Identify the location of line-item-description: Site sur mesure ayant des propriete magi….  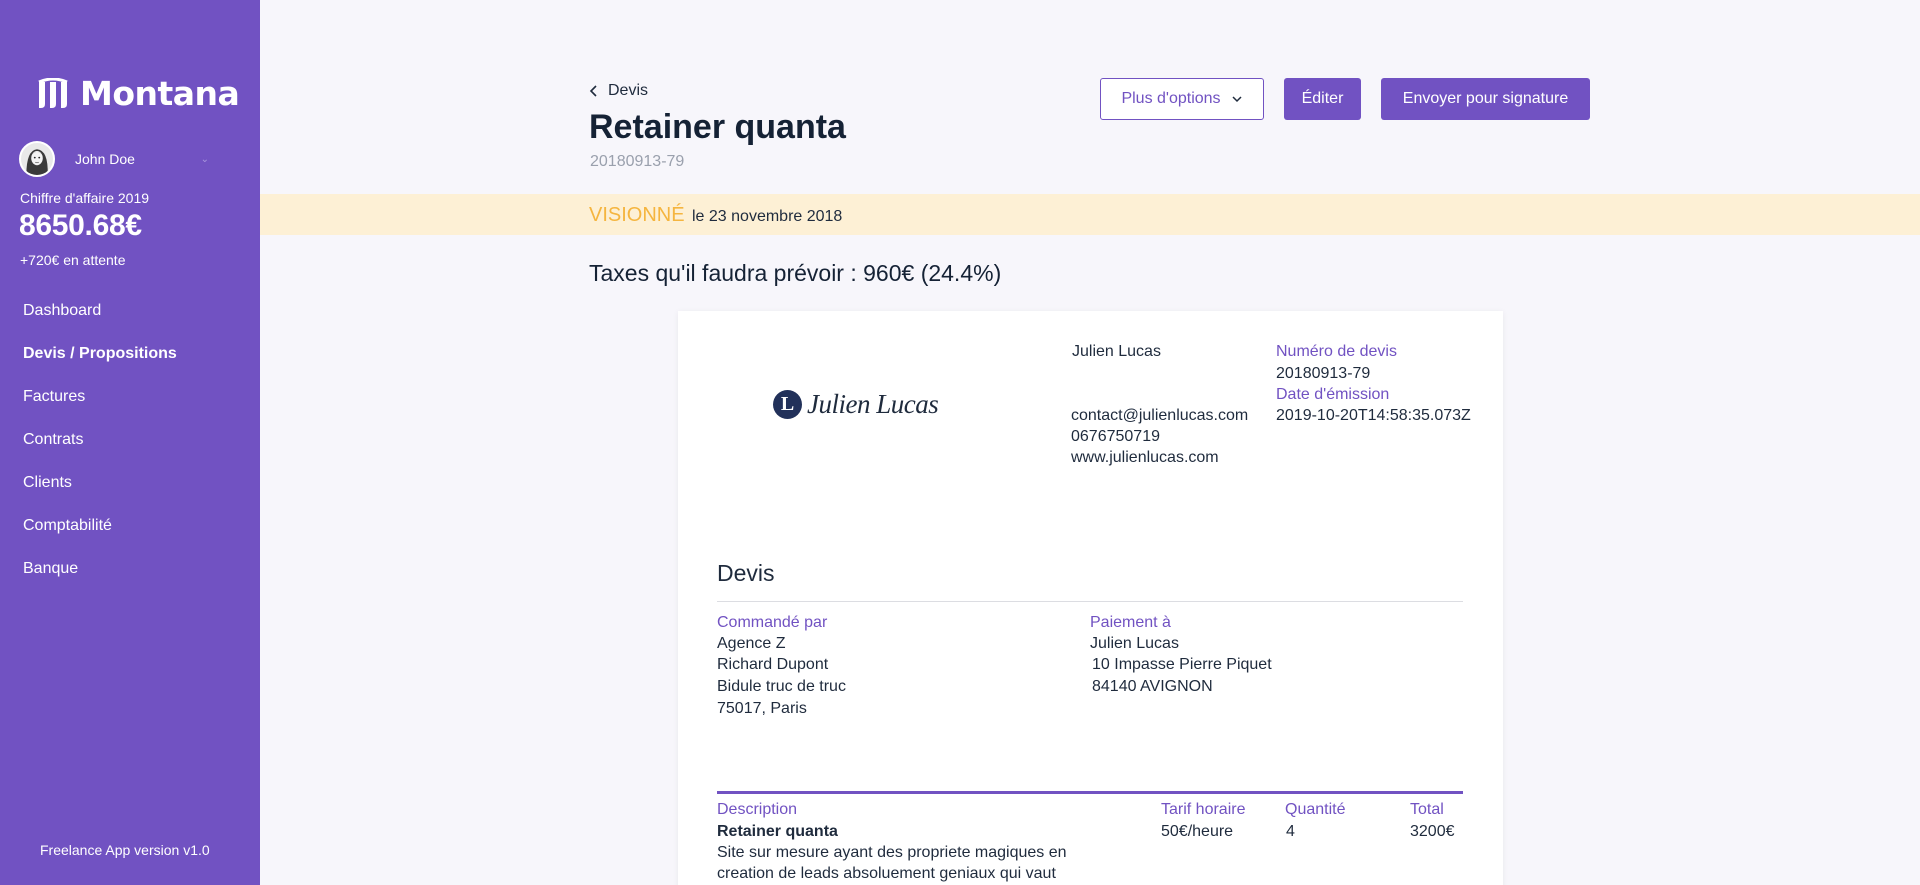
(892, 852).